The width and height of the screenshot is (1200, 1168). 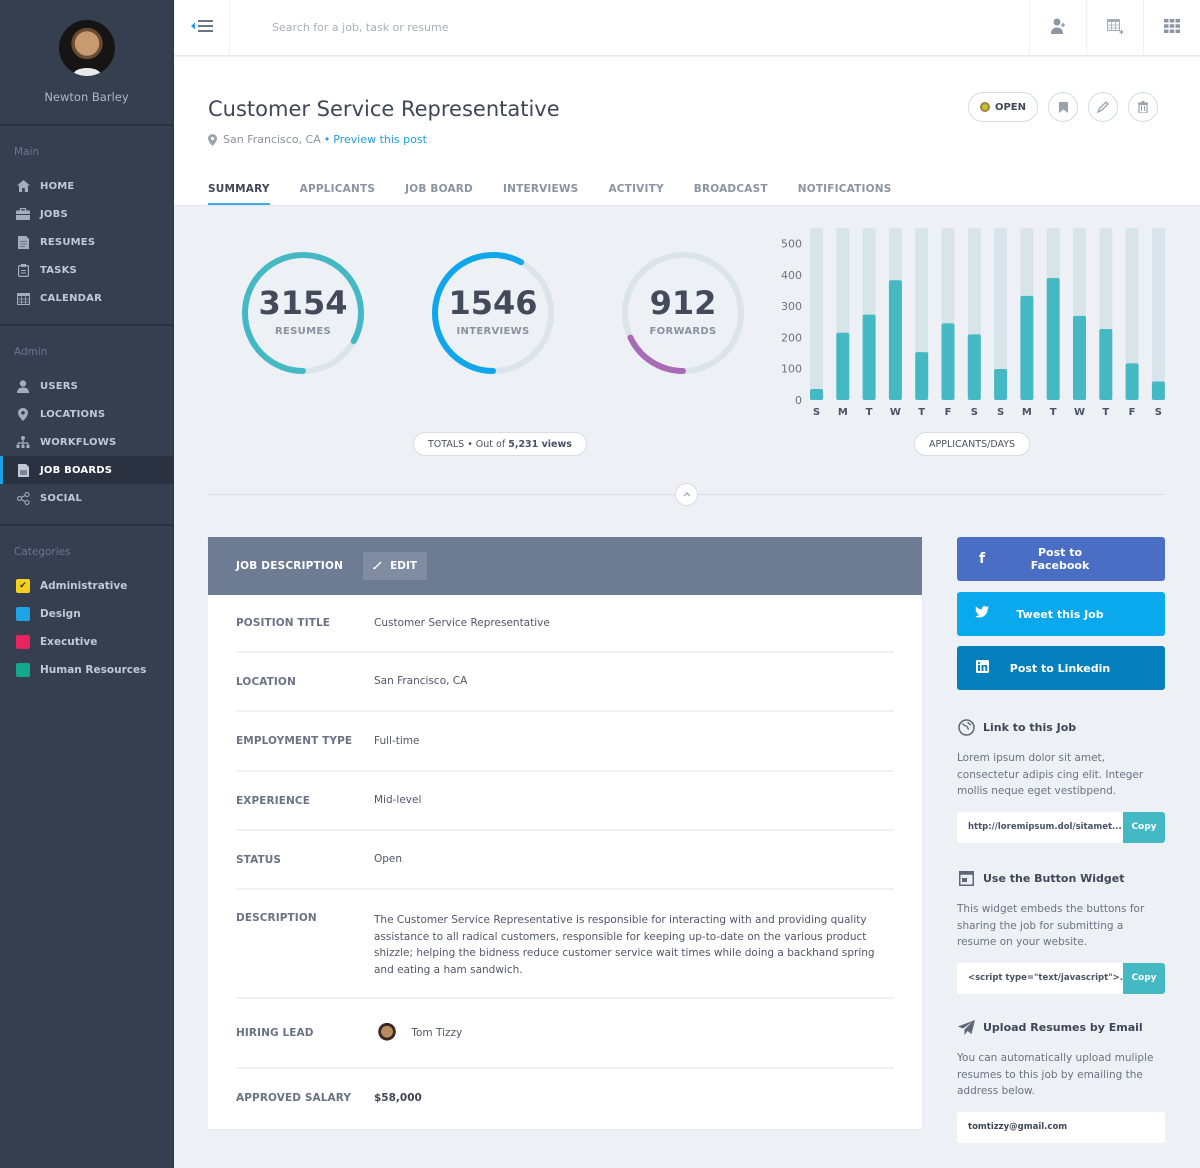 What do you see at coordinates (239, 194) in the screenshot?
I see `tab-summary: SUMMARY` at bounding box center [239, 194].